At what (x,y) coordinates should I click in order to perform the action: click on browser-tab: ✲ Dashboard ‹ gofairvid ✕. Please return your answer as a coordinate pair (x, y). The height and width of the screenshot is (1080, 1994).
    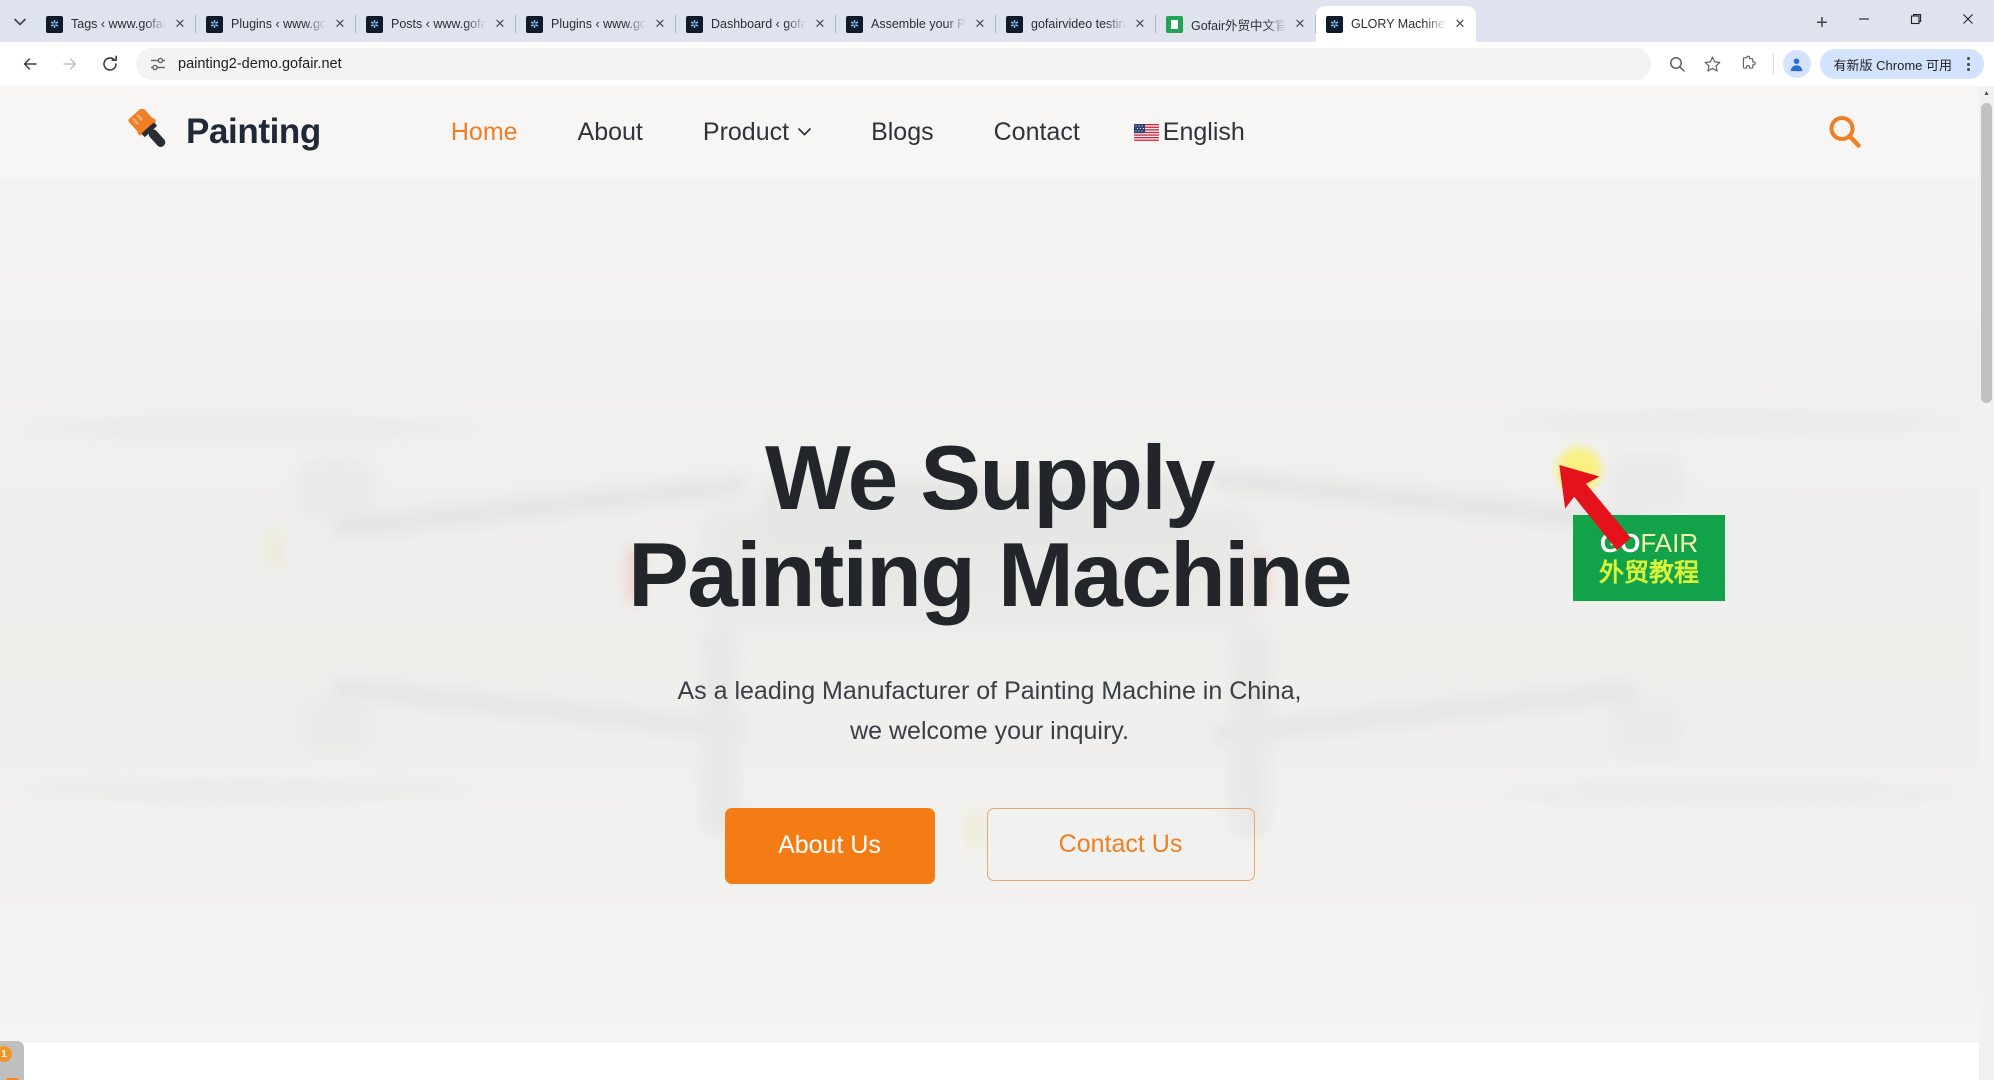
    Looking at the image, I should click on (756, 24).